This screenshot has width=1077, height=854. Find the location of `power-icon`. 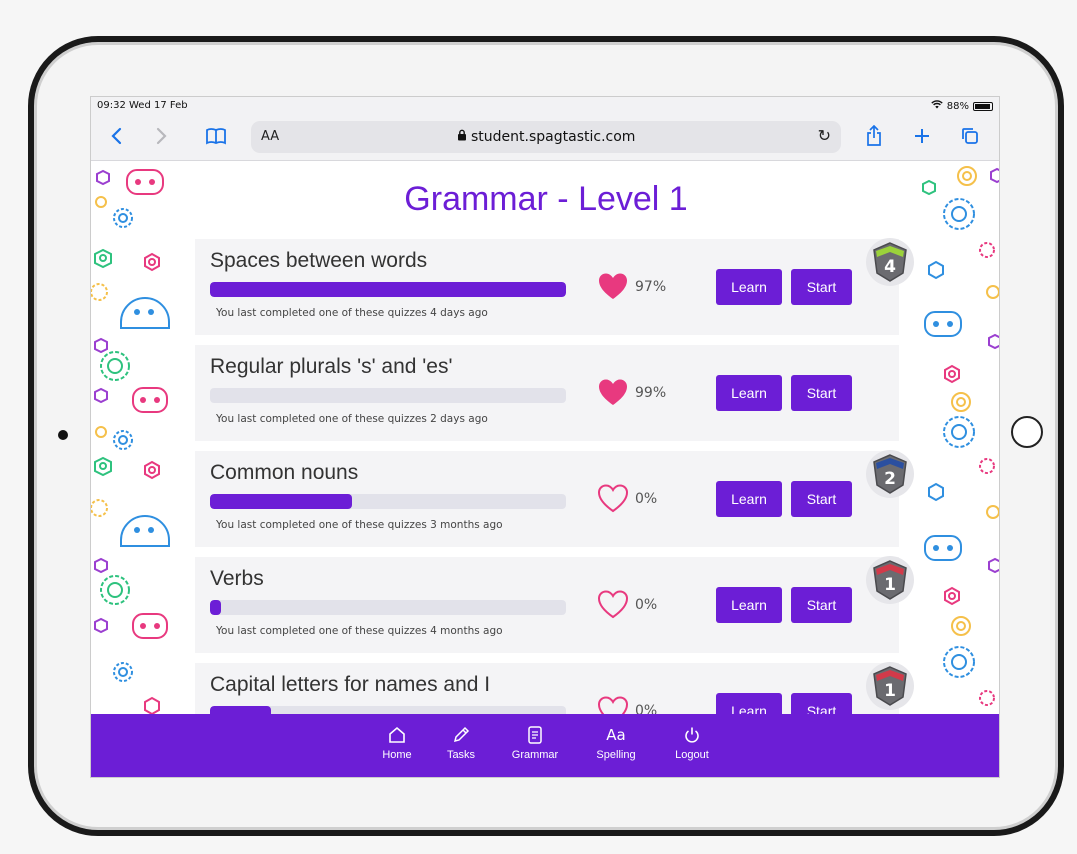

power-icon is located at coordinates (692, 735).